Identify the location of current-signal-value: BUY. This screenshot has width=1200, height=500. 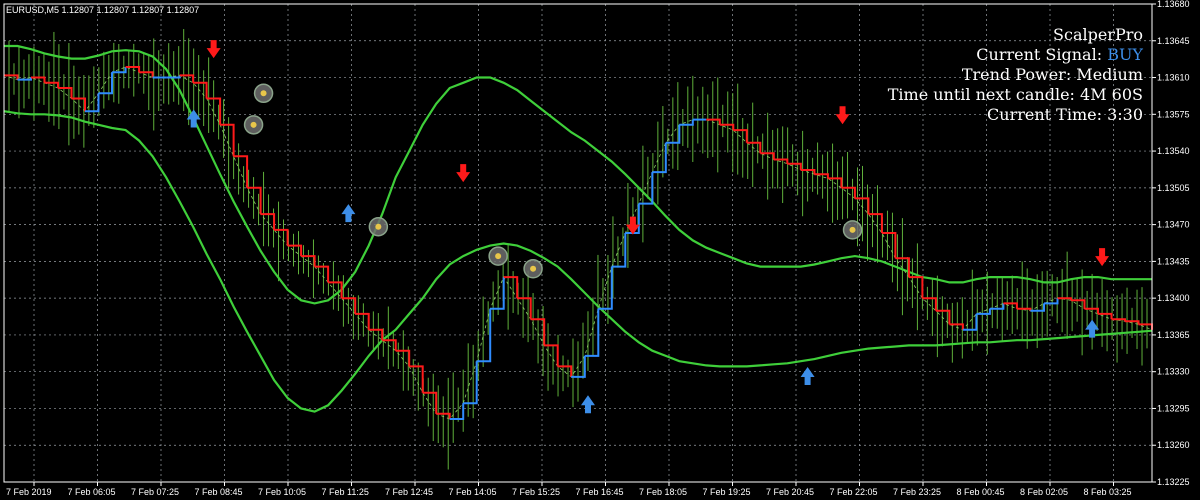
(1125, 54).